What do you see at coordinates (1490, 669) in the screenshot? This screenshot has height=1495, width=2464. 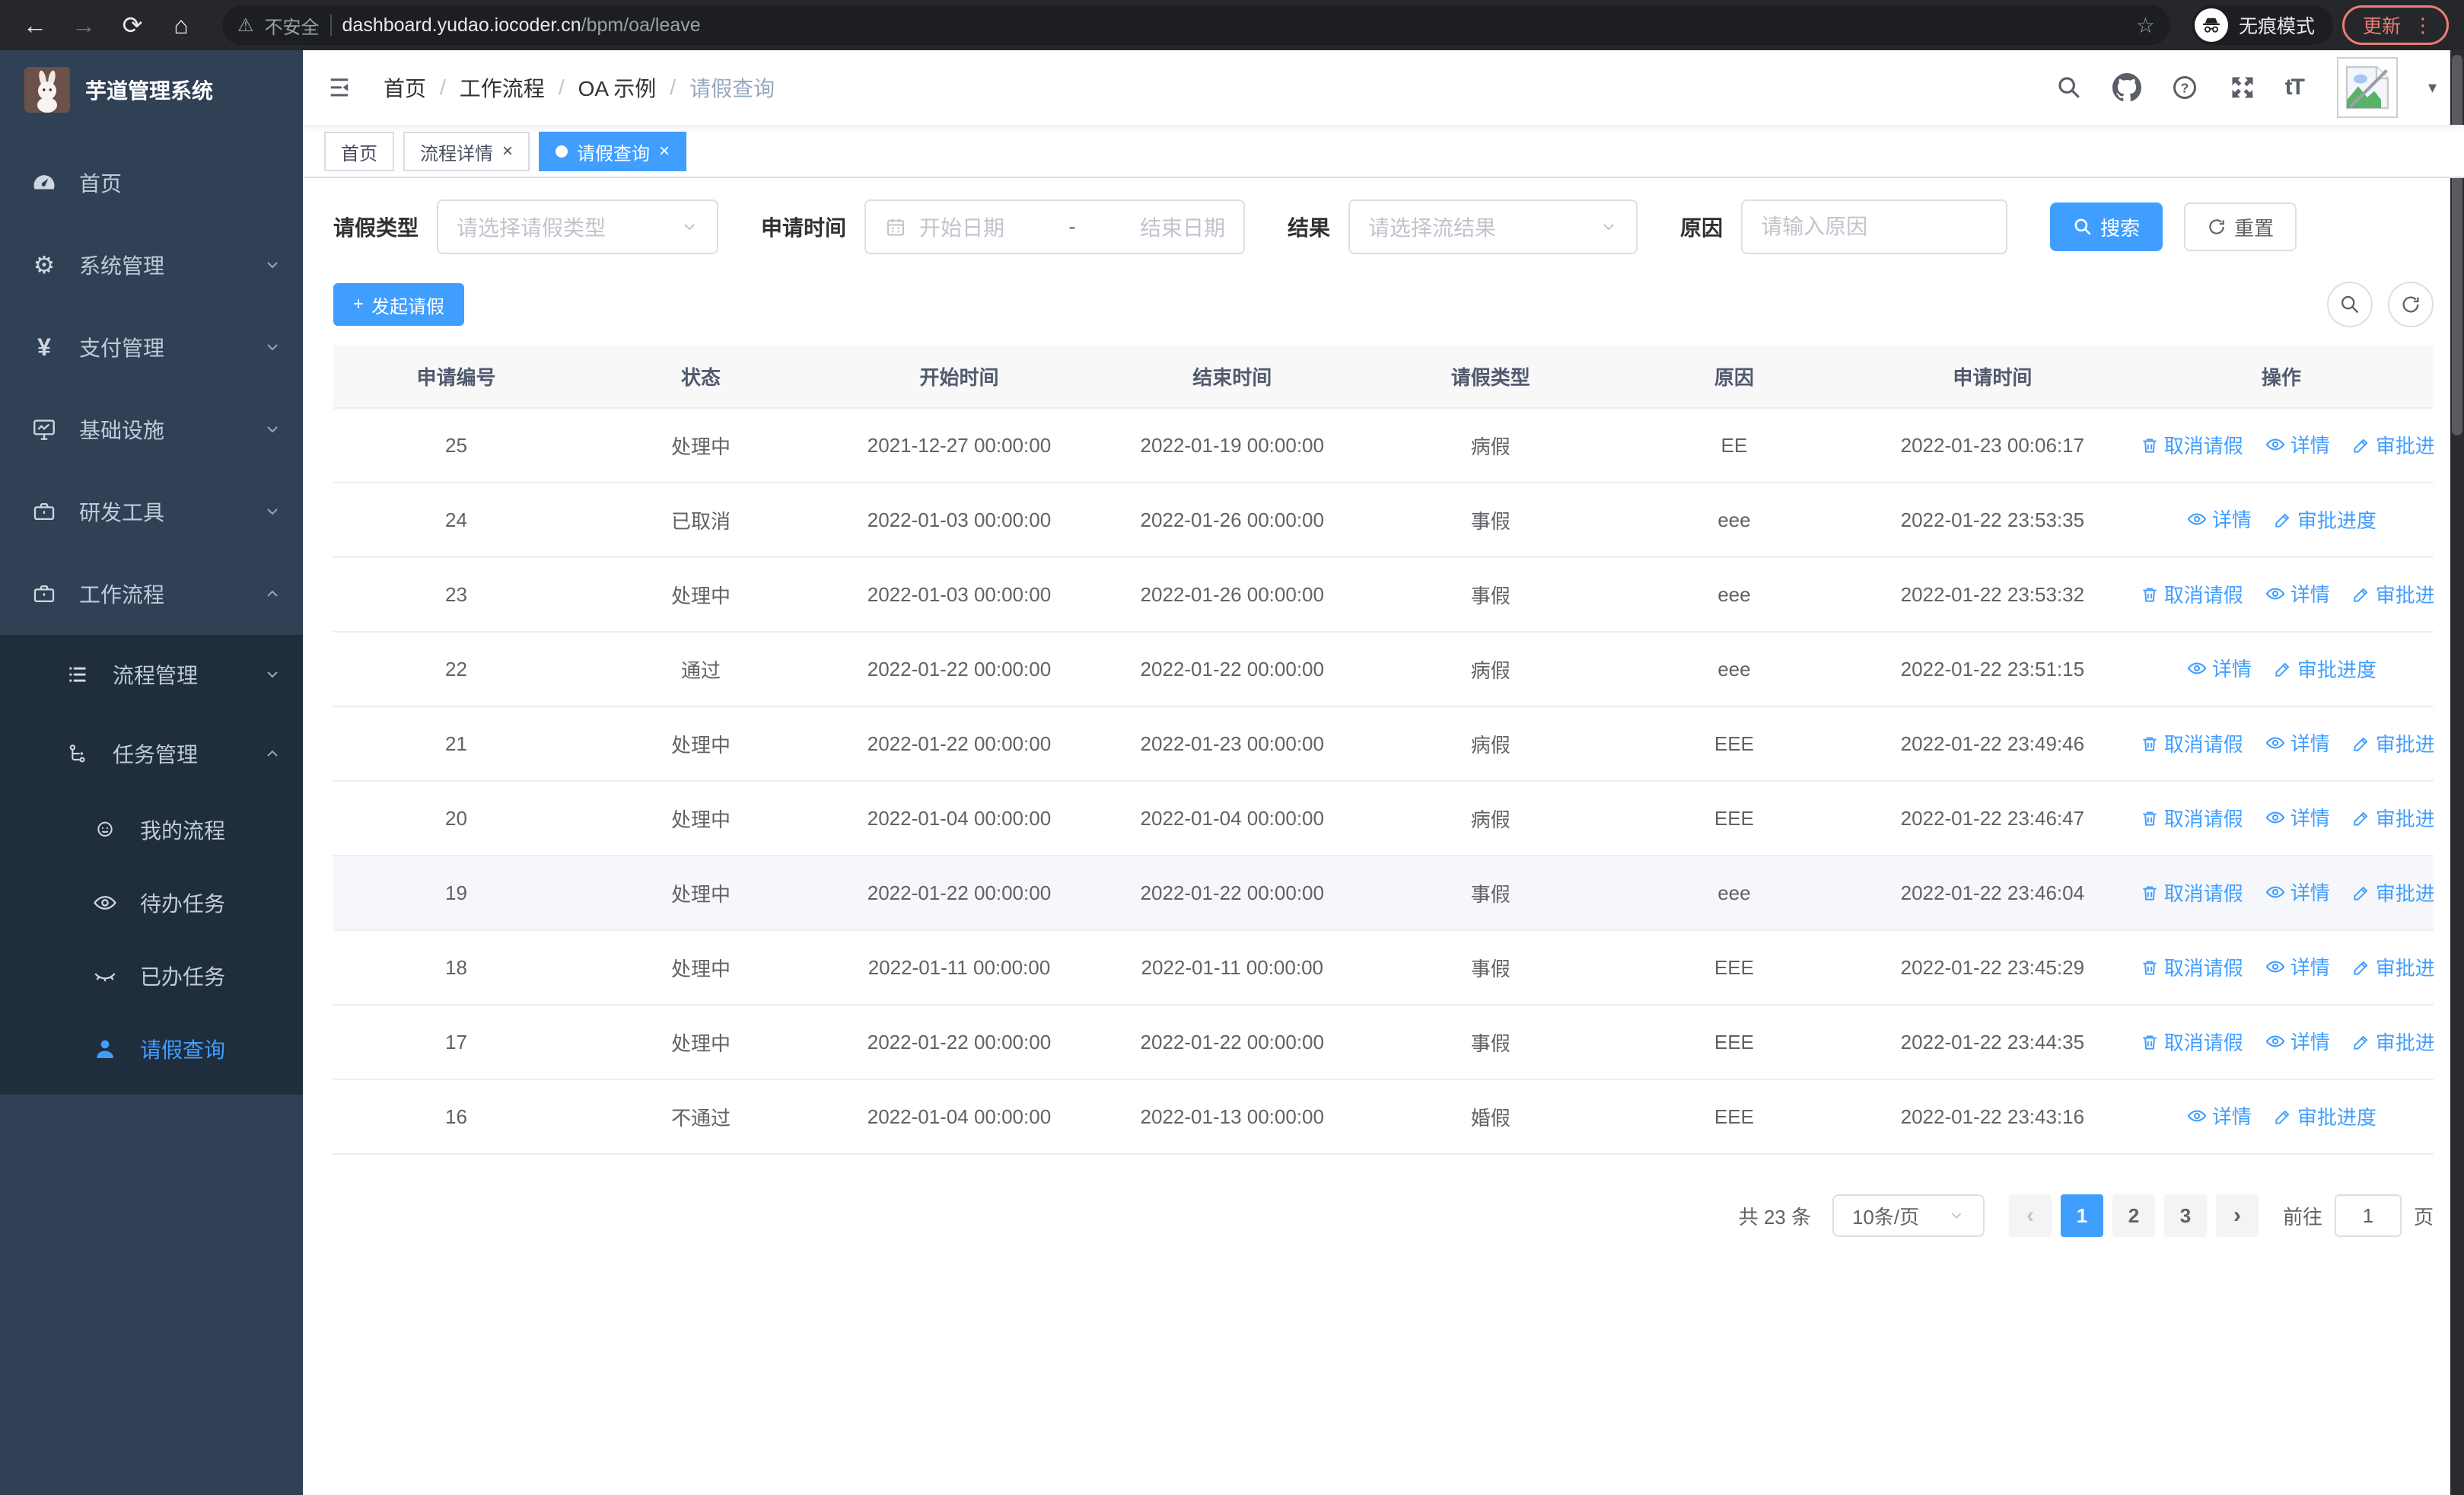 I see `table-cell: 病假` at bounding box center [1490, 669].